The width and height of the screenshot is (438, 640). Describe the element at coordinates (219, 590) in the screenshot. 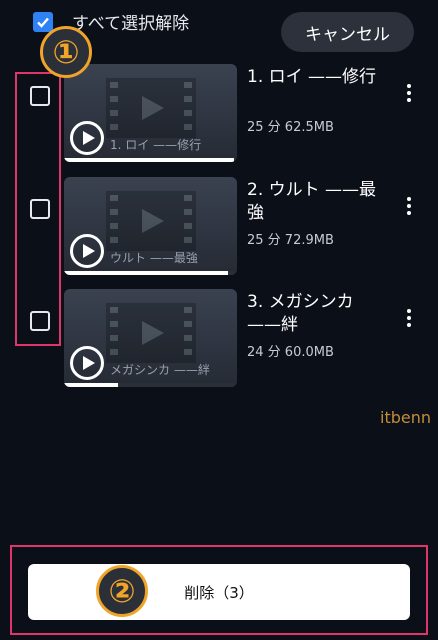

I see `annotation-highlight-delete` at that location.